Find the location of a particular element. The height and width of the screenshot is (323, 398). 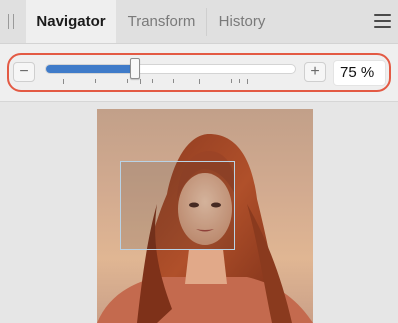

panel-tab-bar: Navigator Transform History is located at coordinates (199, 22).